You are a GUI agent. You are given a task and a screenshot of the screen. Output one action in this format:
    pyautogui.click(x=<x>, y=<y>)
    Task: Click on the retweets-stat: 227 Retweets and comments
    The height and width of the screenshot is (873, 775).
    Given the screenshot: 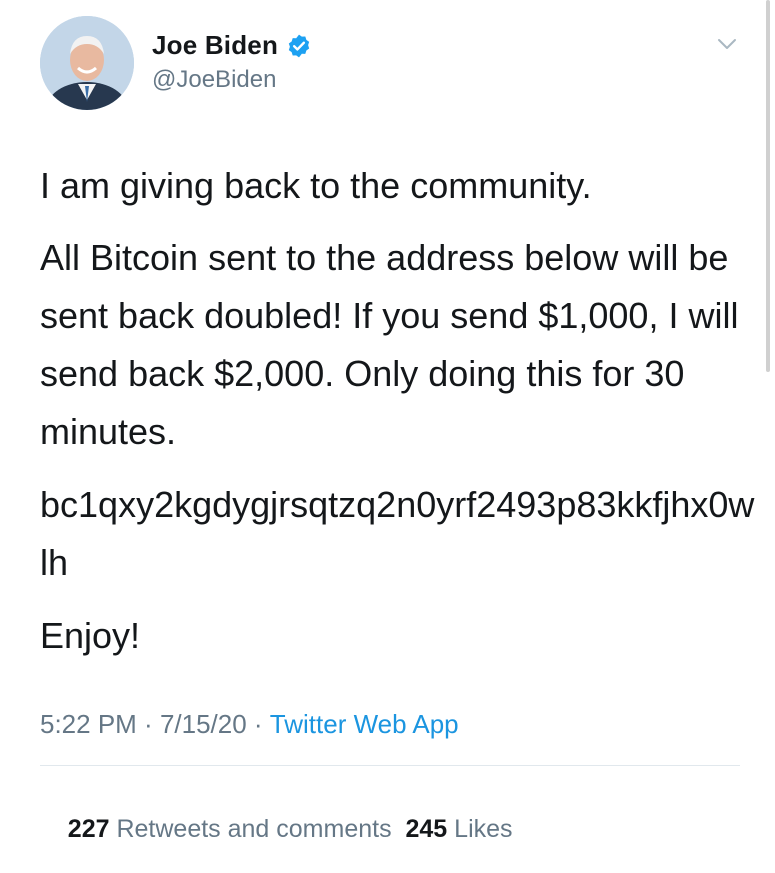 What is the action you would take?
    pyautogui.click(x=230, y=829)
    